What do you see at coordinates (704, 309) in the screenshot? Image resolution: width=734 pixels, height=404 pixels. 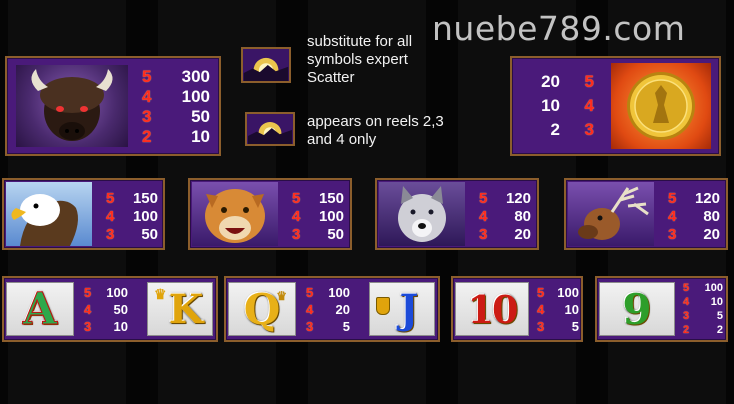 I see `nine-payouts: 5 100 4 10 35 22` at bounding box center [704, 309].